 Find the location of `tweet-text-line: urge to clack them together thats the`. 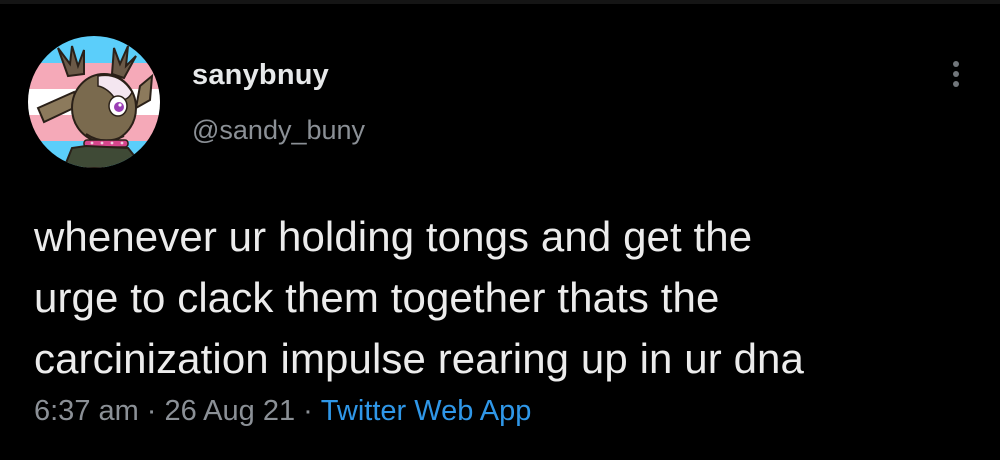

tweet-text-line: urge to clack them together thats the is located at coordinates (377, 297).